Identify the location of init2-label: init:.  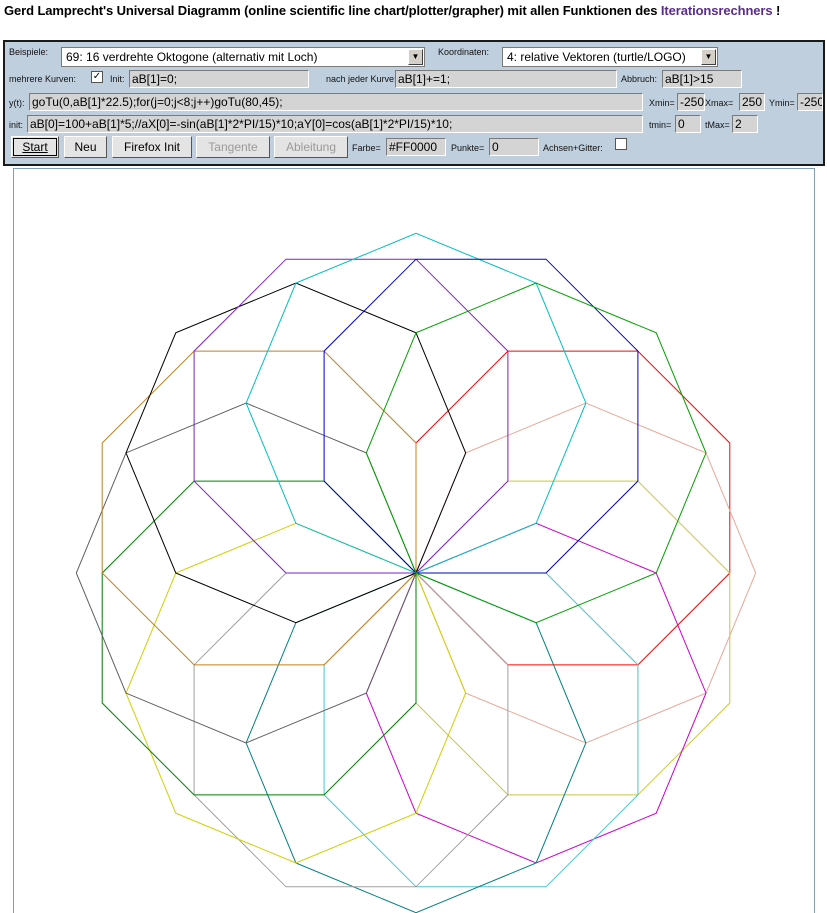
(16, 125).